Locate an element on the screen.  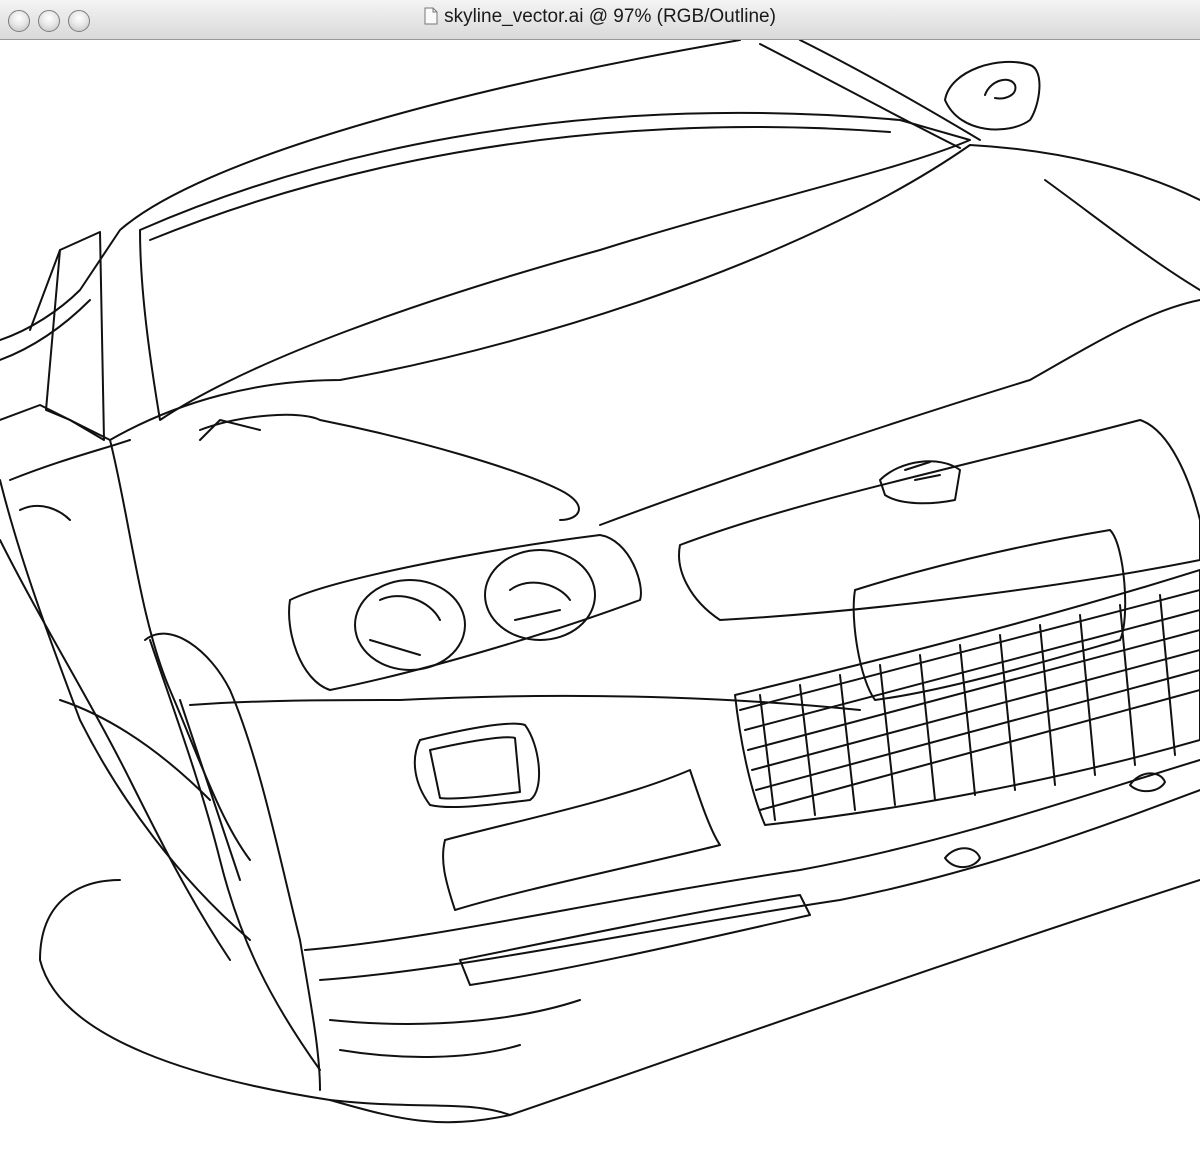
body-side-outline is located at coordinates (160, 755).